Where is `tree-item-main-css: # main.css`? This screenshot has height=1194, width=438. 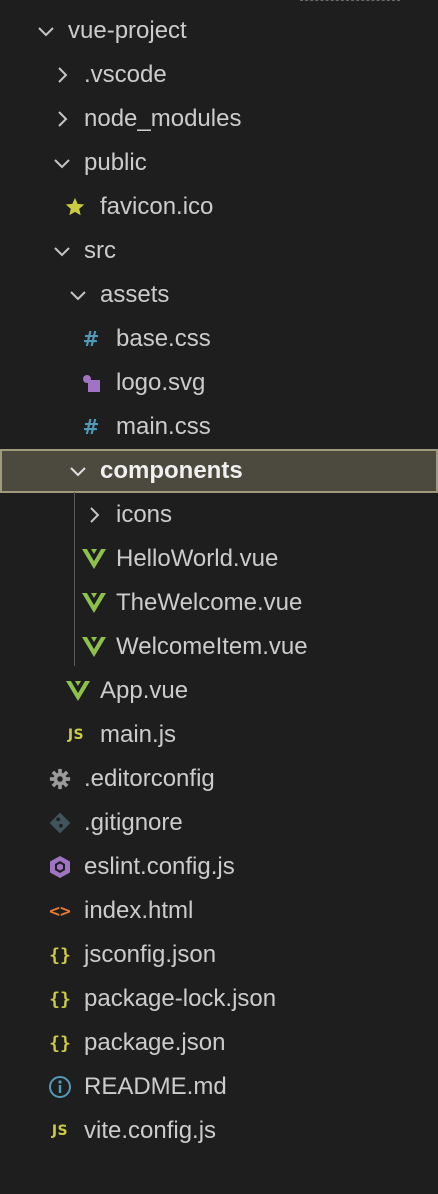 tree-item-main-css: # main.css is located at coordinates (219, 427).